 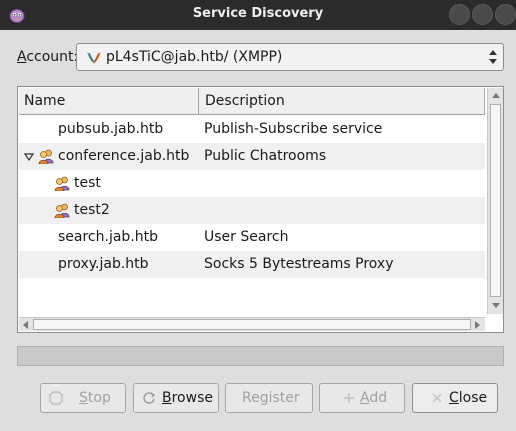 I want to click on chevron-updown-icon, so click(x=493, y=57).